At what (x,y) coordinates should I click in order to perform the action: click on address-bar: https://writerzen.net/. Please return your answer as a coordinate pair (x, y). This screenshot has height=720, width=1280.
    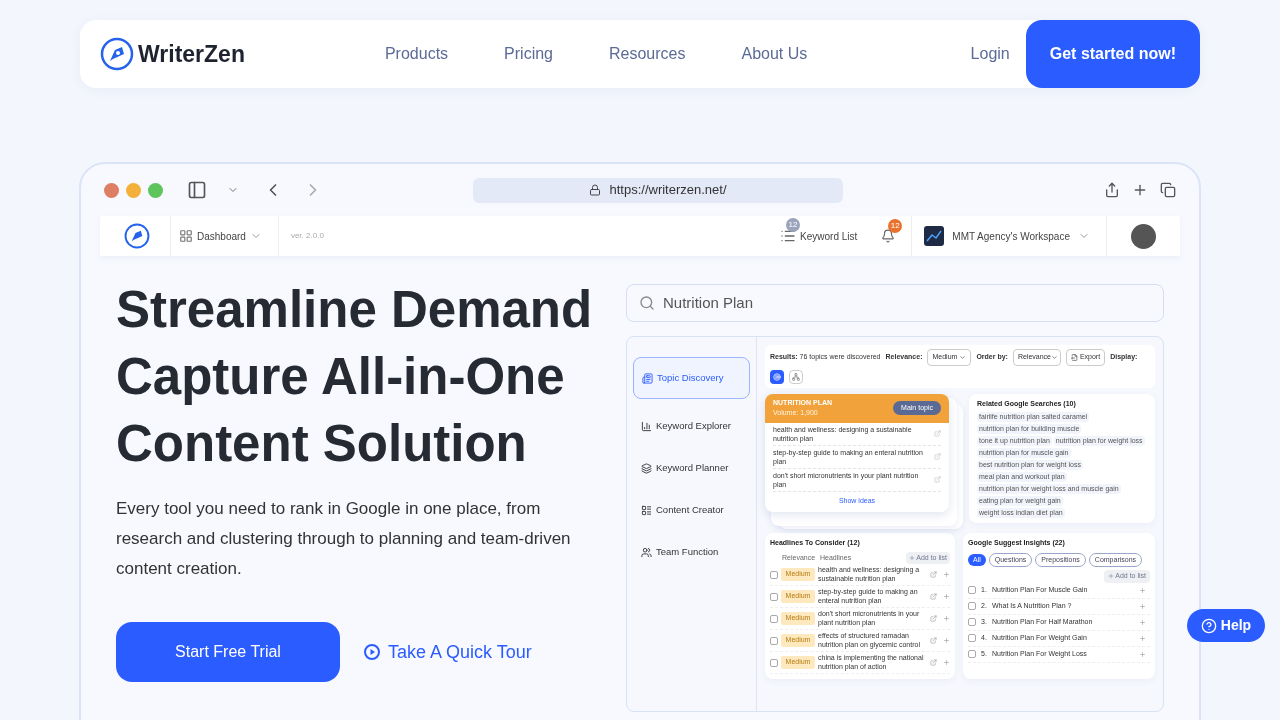
    Looking at the image, I should click on (658, 190).